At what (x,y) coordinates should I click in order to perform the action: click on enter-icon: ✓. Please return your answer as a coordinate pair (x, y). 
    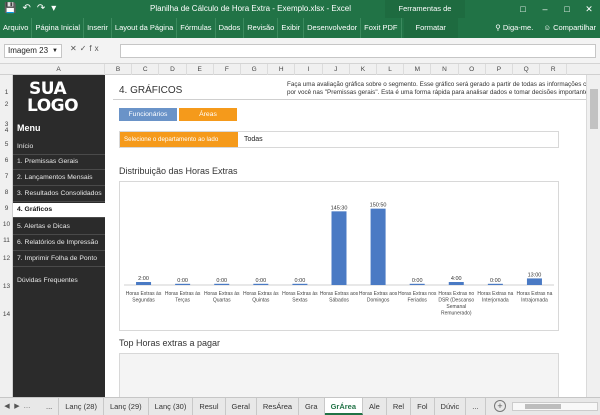
    Looking at the image, I should click on (85, 48).